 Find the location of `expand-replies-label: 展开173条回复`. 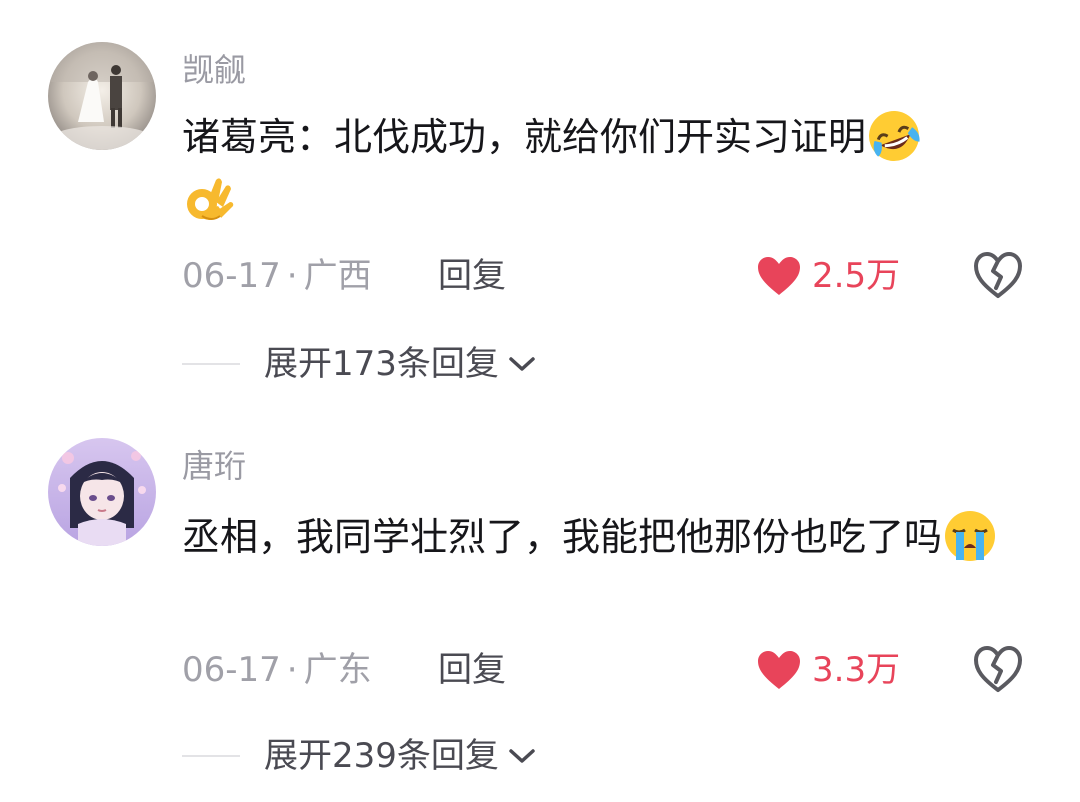

expand-replies-label: 展开173条回复 is located at coordinates (381, 364).